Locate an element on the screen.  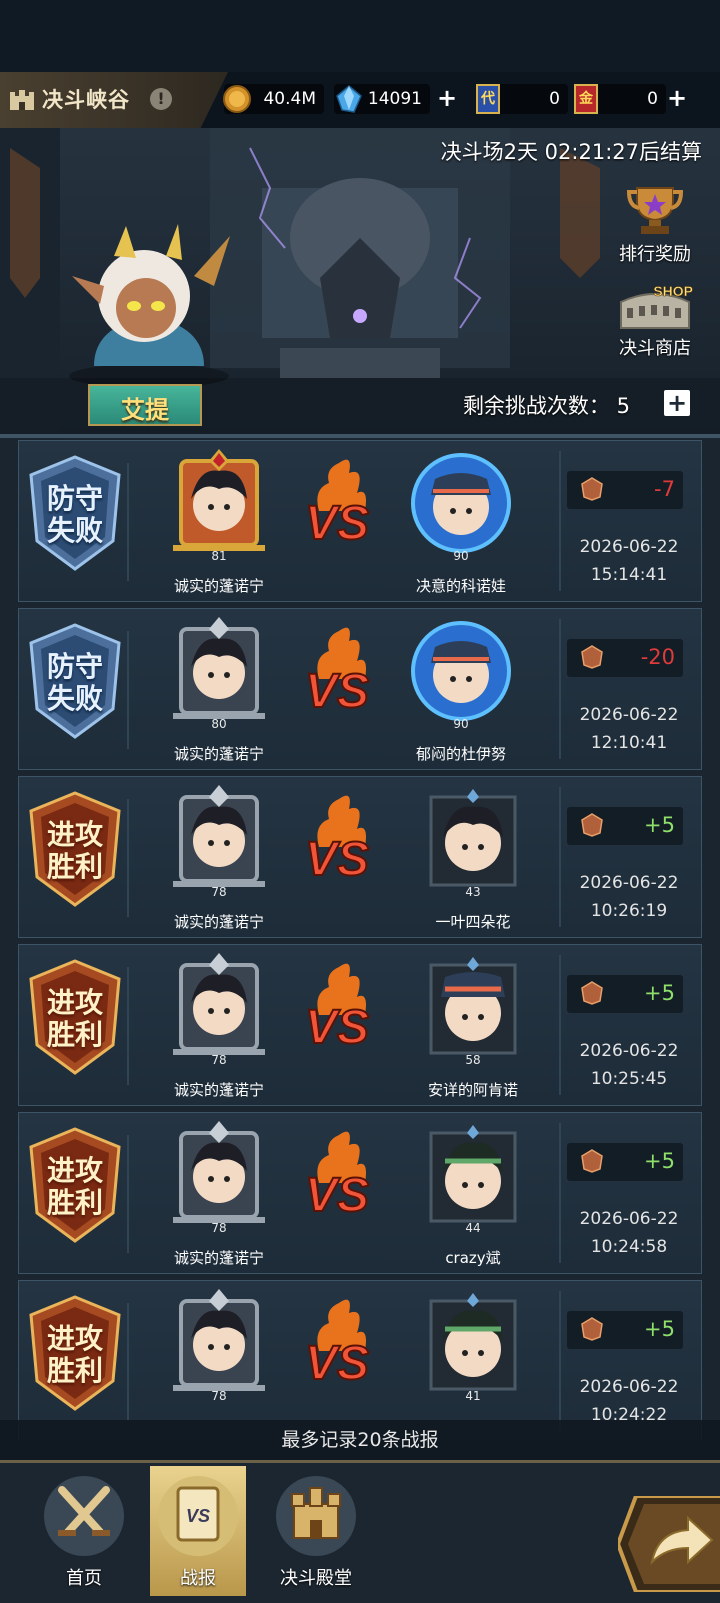
record-limit-note: 最多记录20条战报 is located at coordinates (360, 1440).